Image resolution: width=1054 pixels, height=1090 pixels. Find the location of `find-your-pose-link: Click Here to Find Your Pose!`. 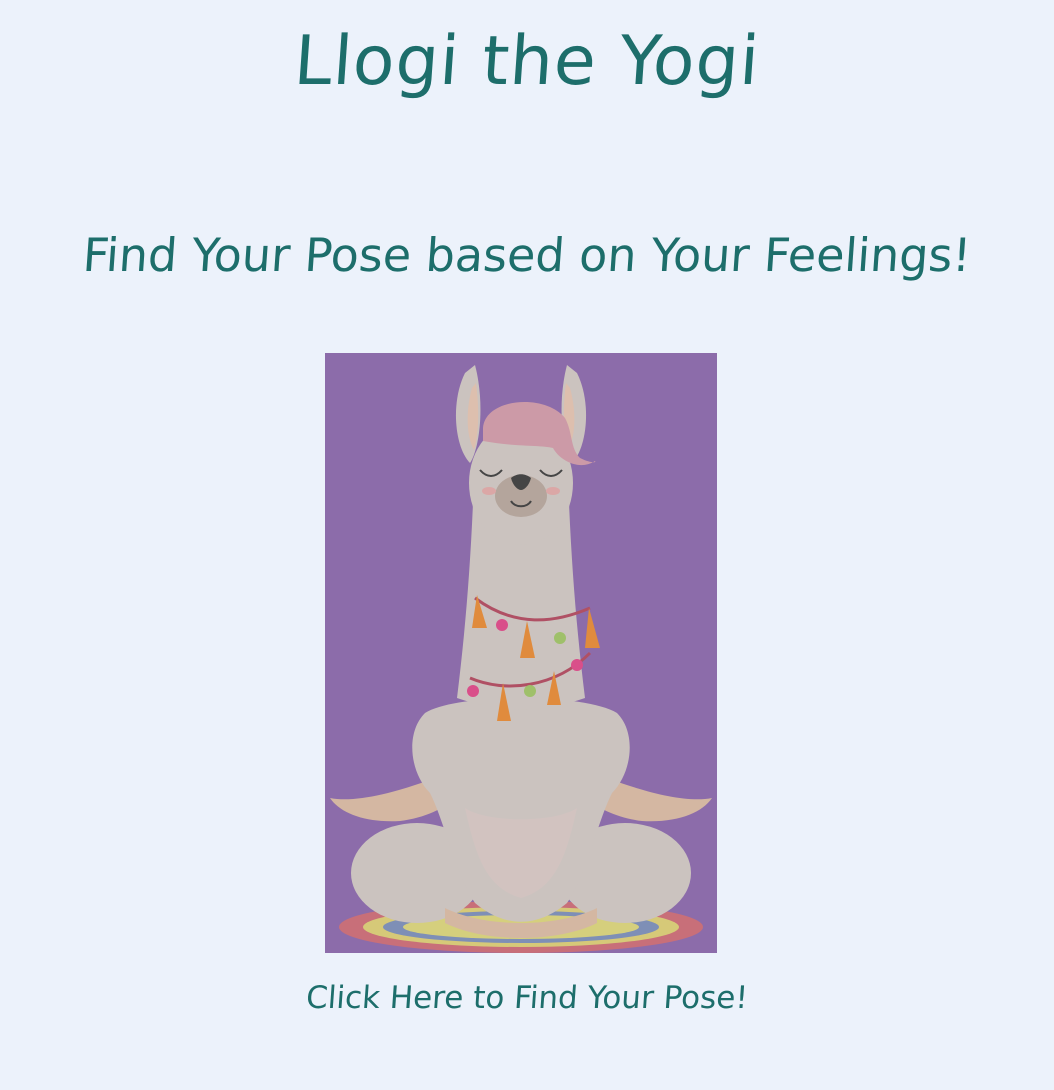

find-your-pose-link: Click Here to Find Your Pose! is located at coordinates (527, 998).